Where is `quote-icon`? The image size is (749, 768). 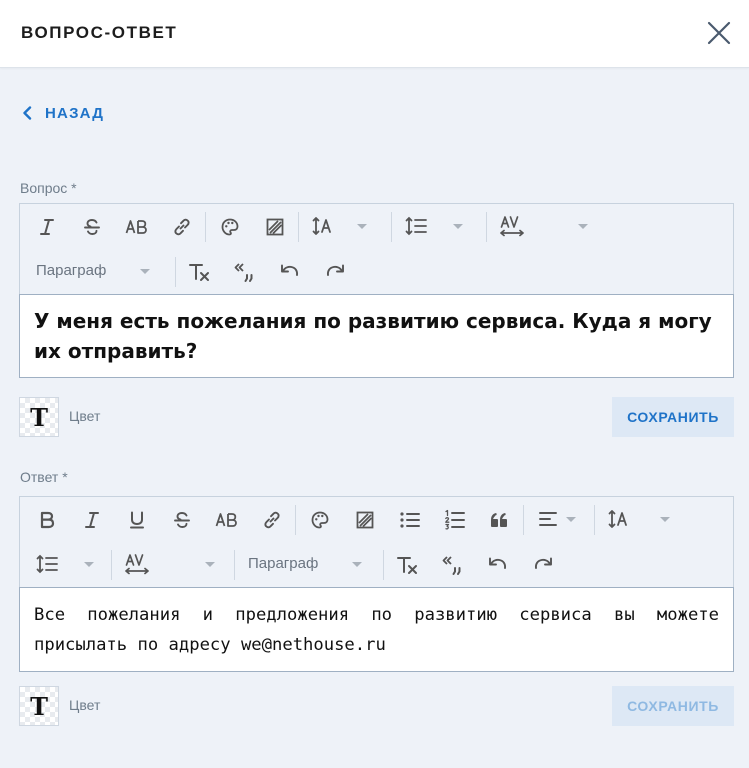
quote-icon is located at coordinates (498, 519).